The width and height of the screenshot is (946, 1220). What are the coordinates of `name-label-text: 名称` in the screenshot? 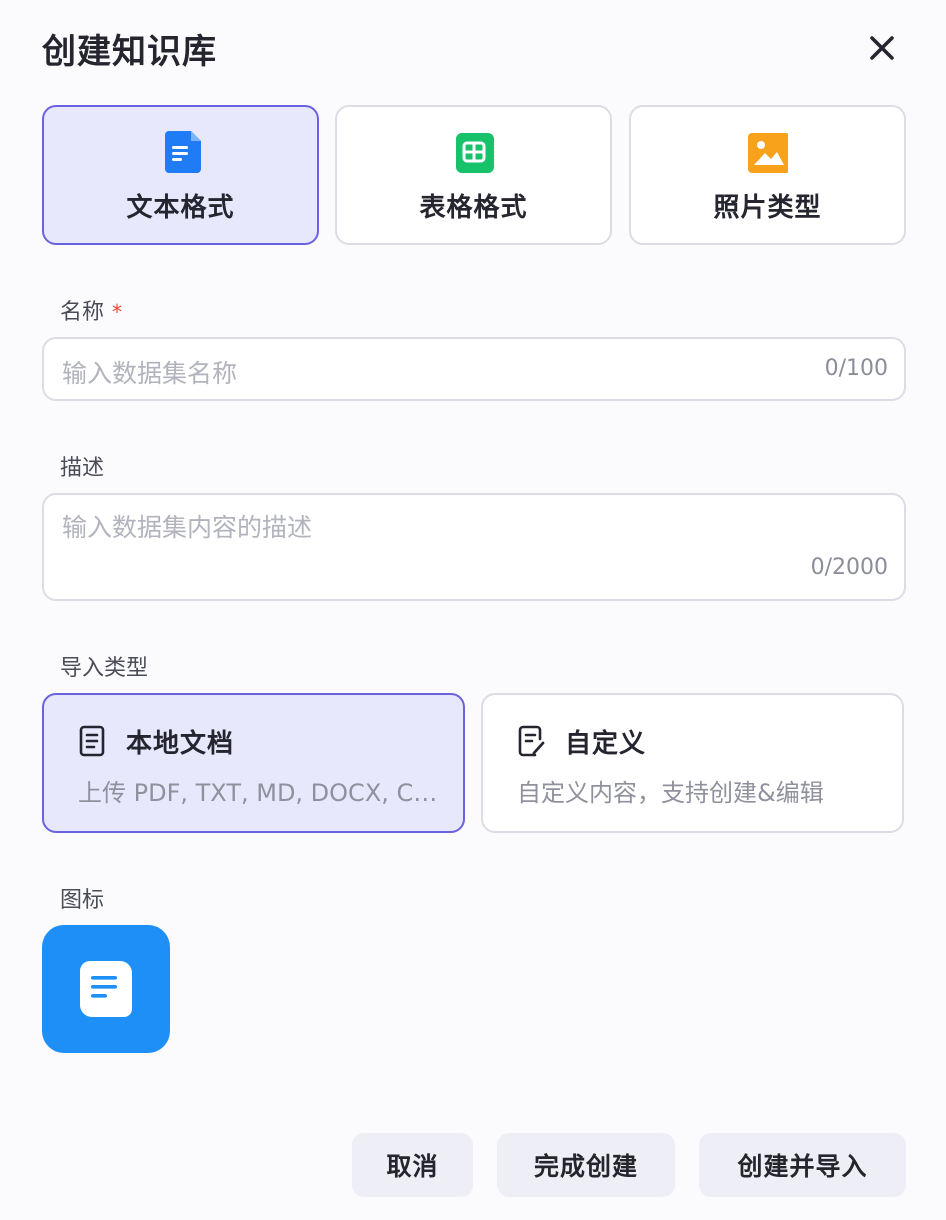 It's located at (82, 312).